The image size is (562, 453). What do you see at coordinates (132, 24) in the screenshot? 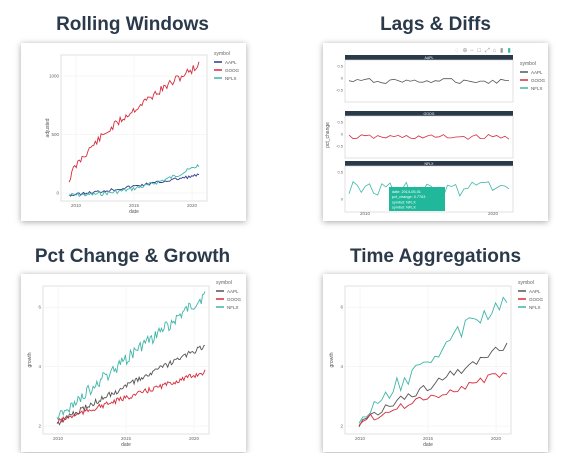
I see `card-title-rolling-windows: Rolling Windows` at bounding box center [132, 24].